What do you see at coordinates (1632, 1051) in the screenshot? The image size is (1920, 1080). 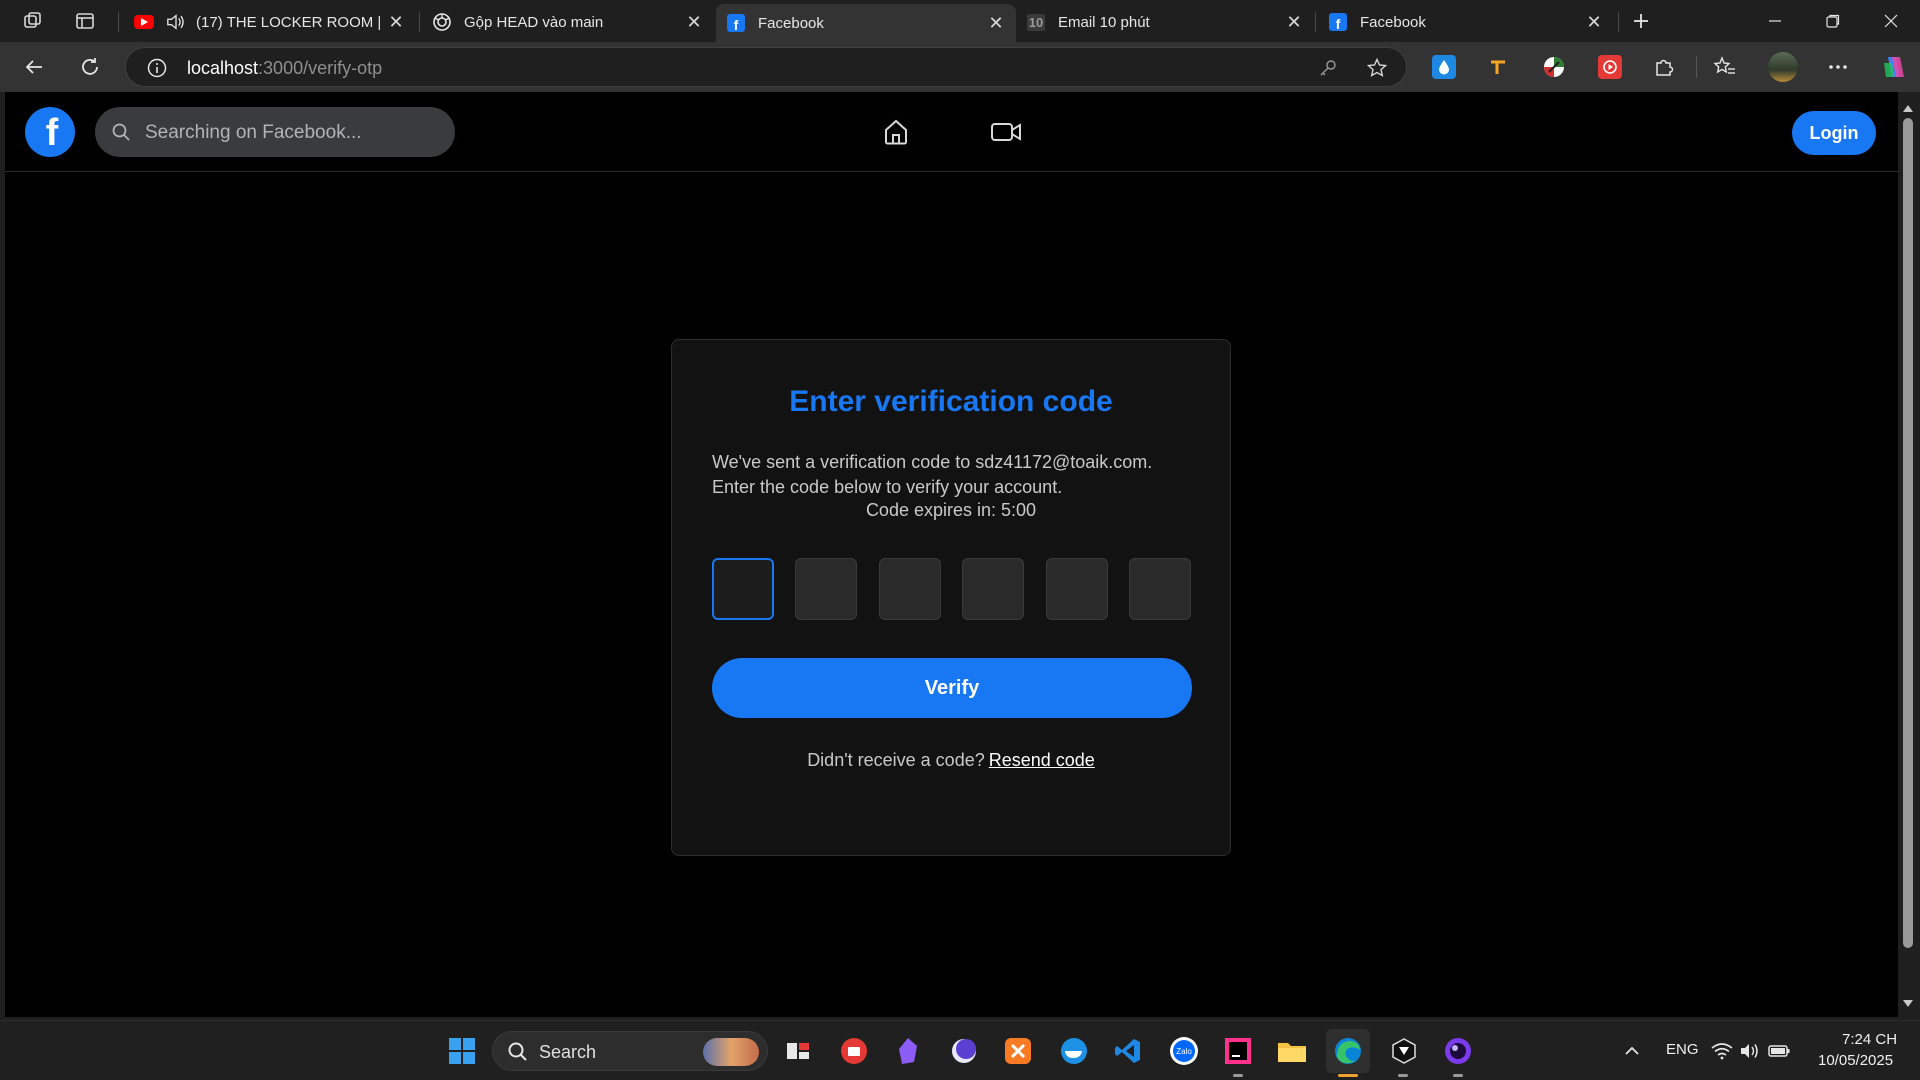 I see `show-hidden-icons-chevron` at bounding box center [1632, 1051].